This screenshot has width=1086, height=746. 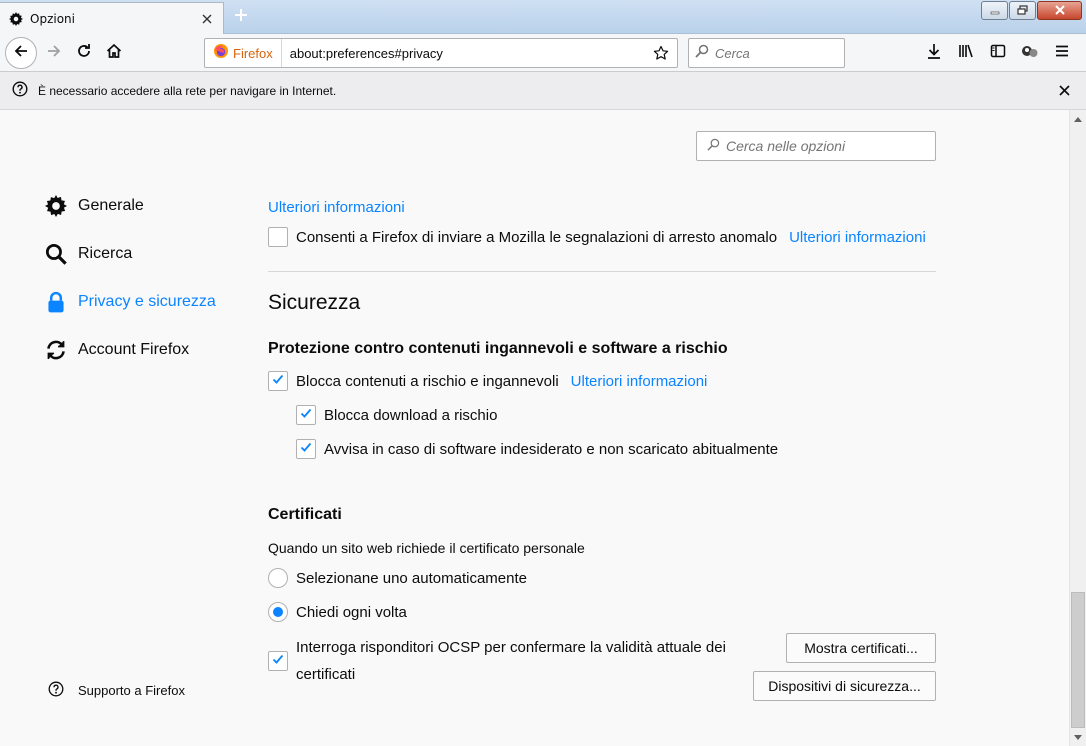 What do you see at coordinates (351, 612) in the screenshot?
I see `radio-ask-label: Chiedi ogni volta` at bounding box center [351, 612].